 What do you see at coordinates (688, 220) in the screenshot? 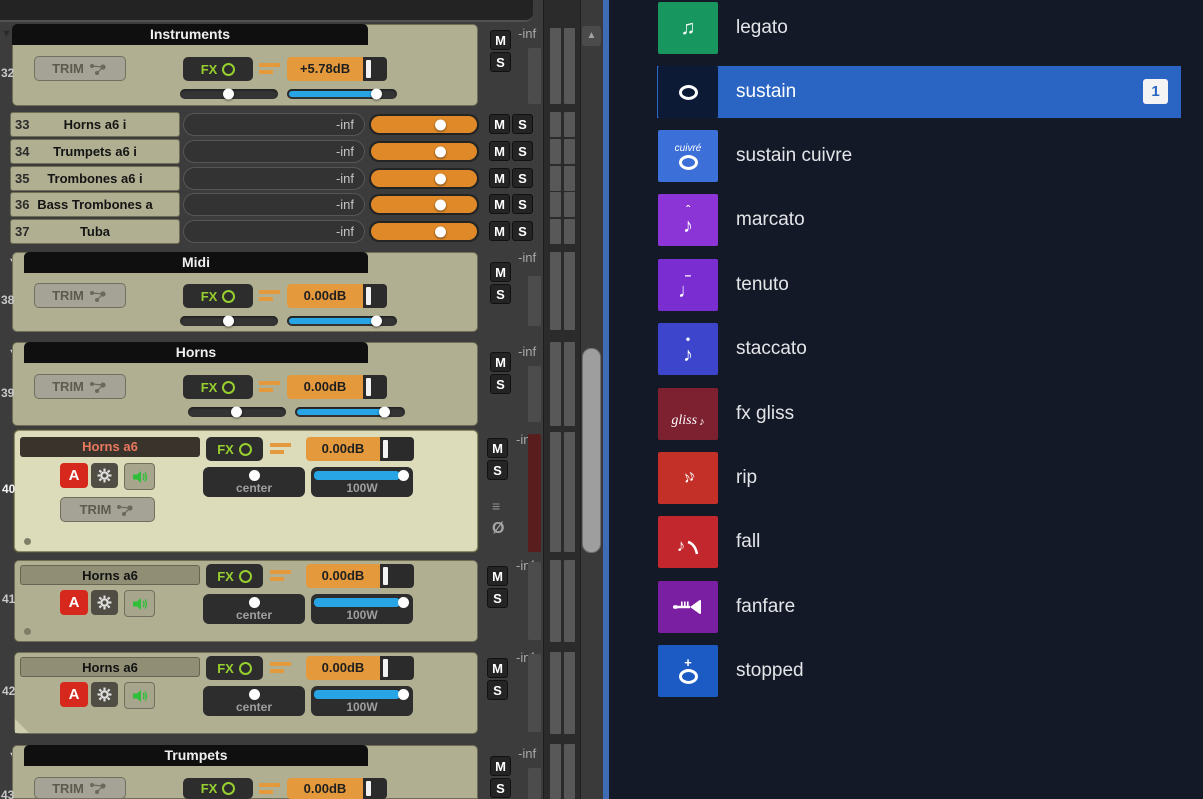
I see `marcato-icon: ˆ ♪` at bounding box center [688, 220].